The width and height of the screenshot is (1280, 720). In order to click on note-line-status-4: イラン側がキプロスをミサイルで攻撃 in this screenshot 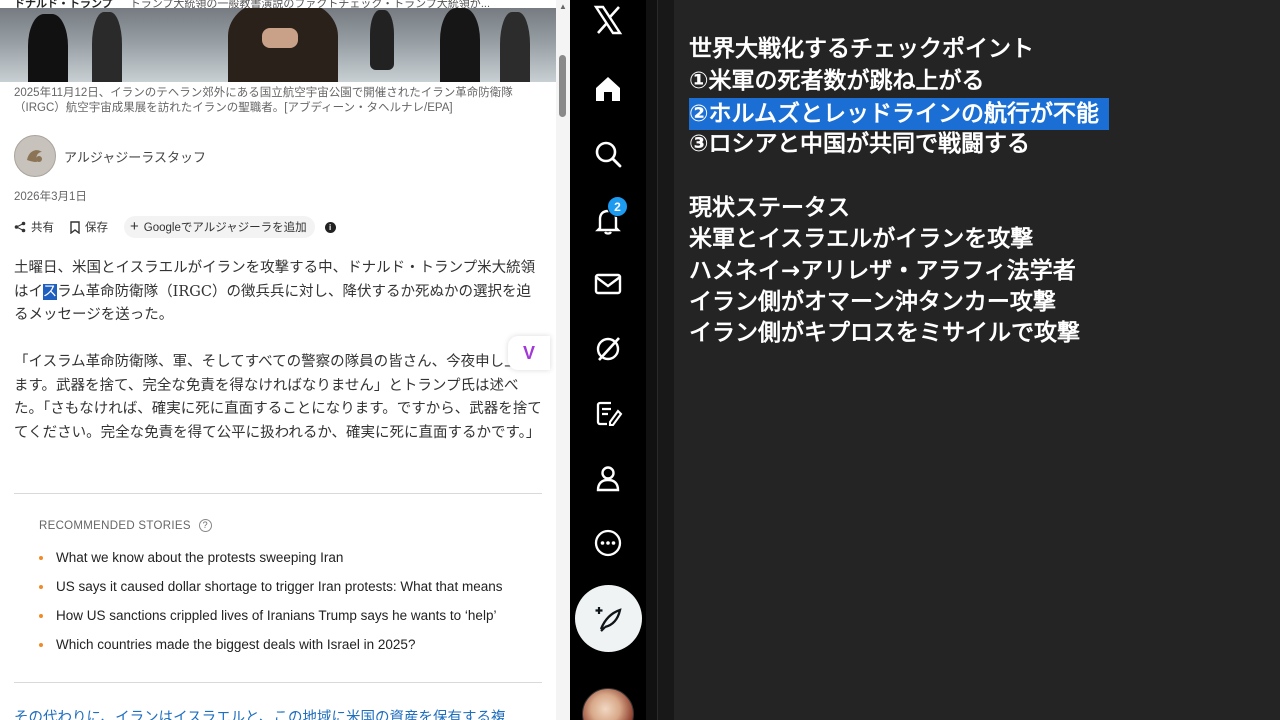, I will do `click(884, 333)`.